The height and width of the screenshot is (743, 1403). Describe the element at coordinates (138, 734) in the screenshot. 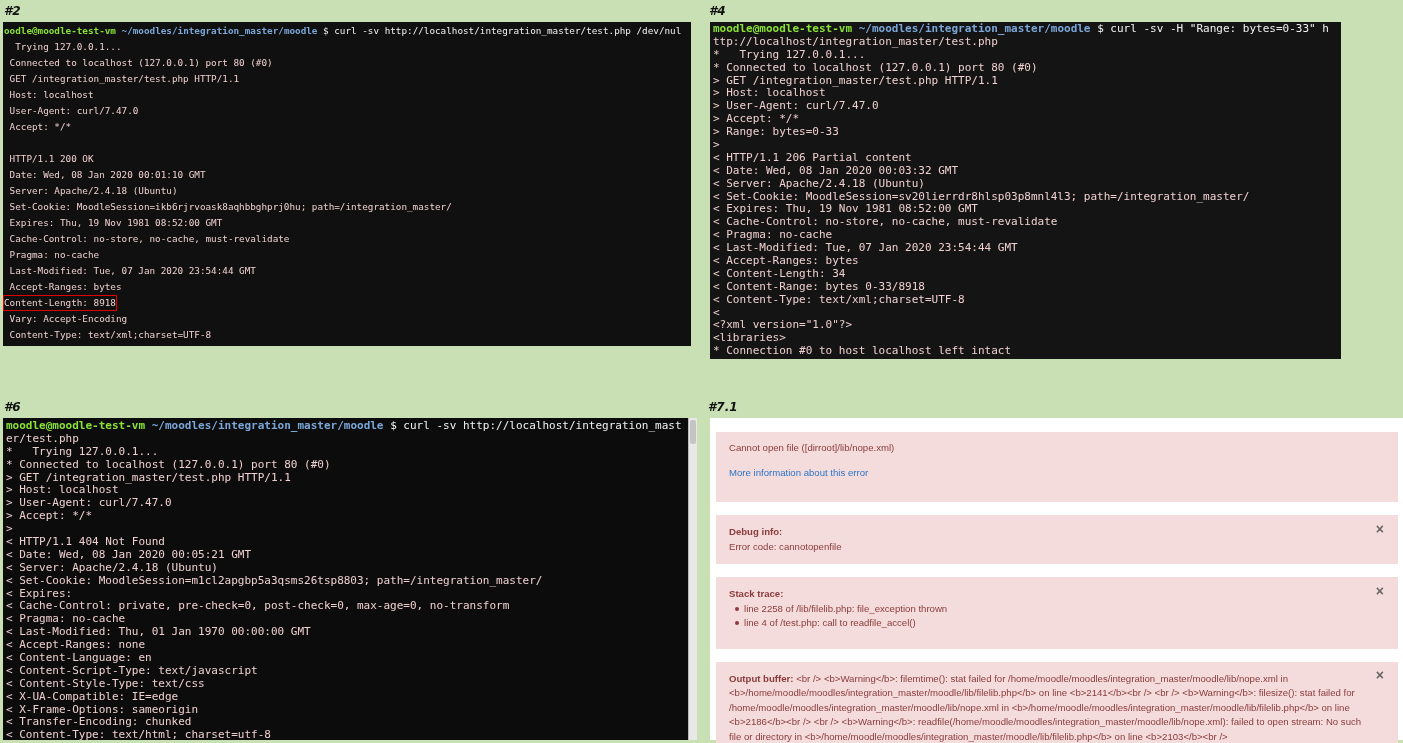

I see `terminal-line: < Content-Type: text/html; charset=utf-8` at that location.